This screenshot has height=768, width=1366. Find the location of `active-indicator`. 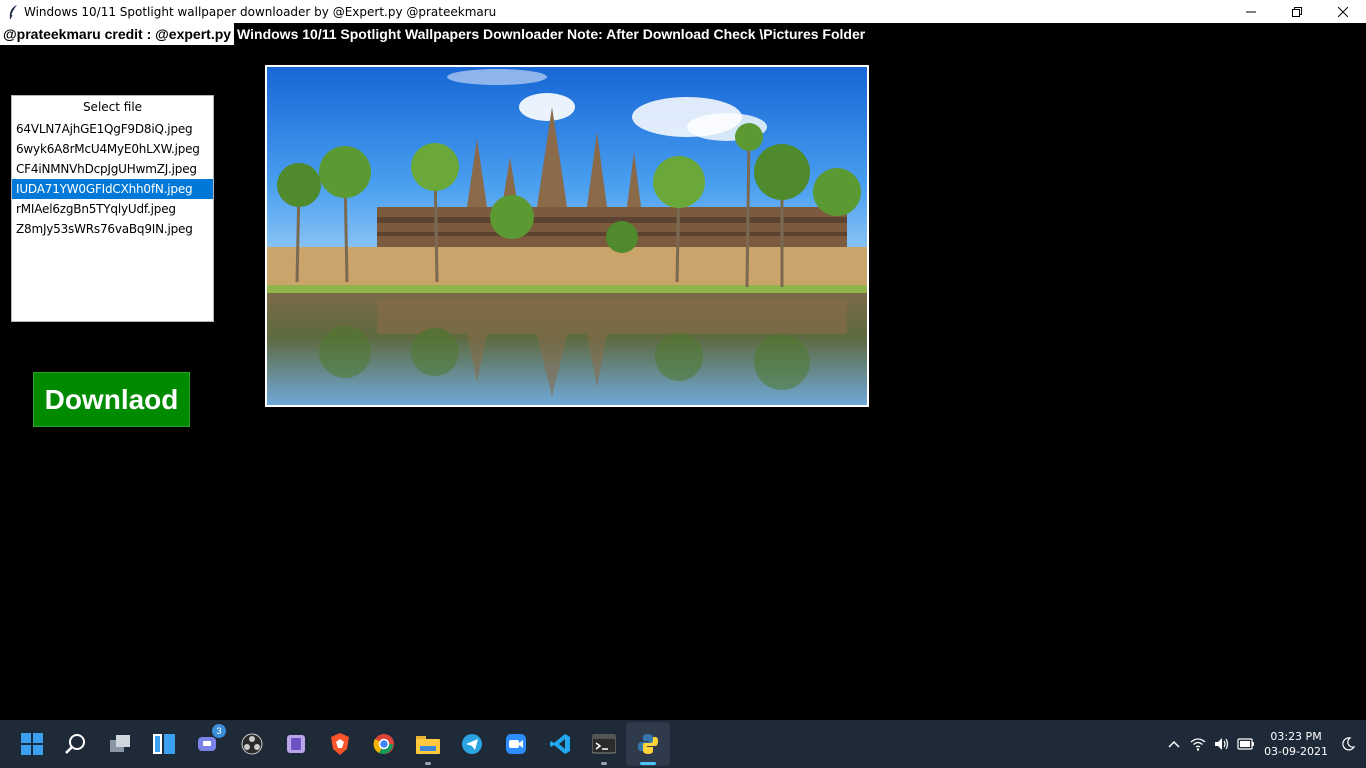

active-indicator is located at coordinates (648, 763).